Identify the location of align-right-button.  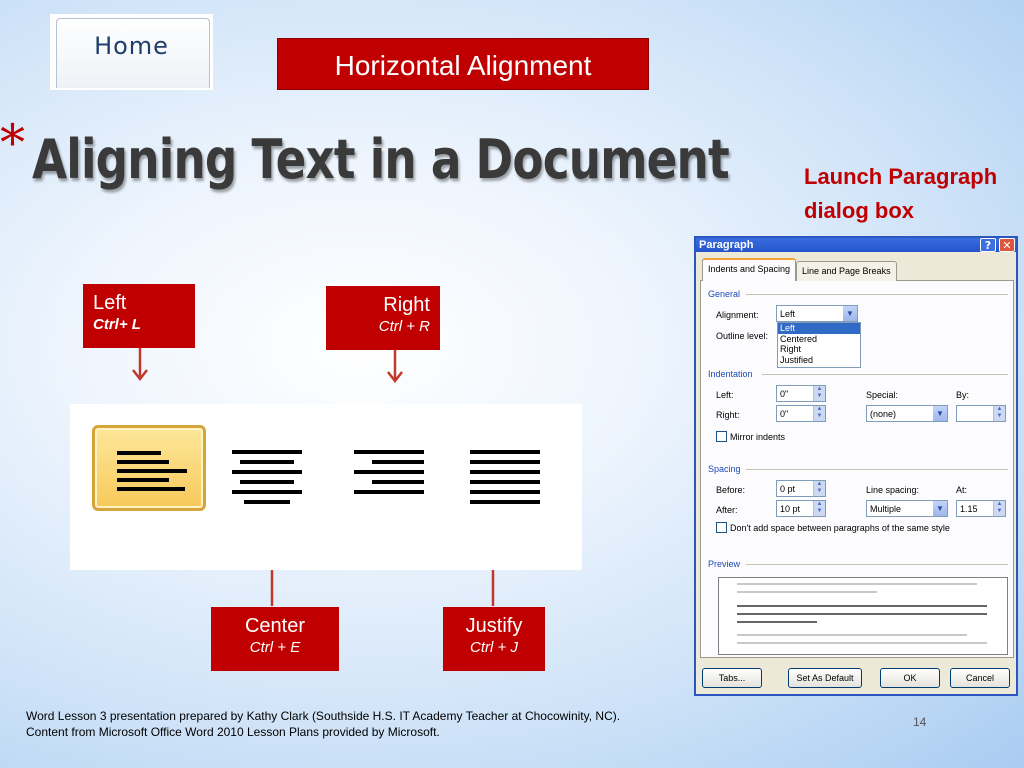
(388, 475).